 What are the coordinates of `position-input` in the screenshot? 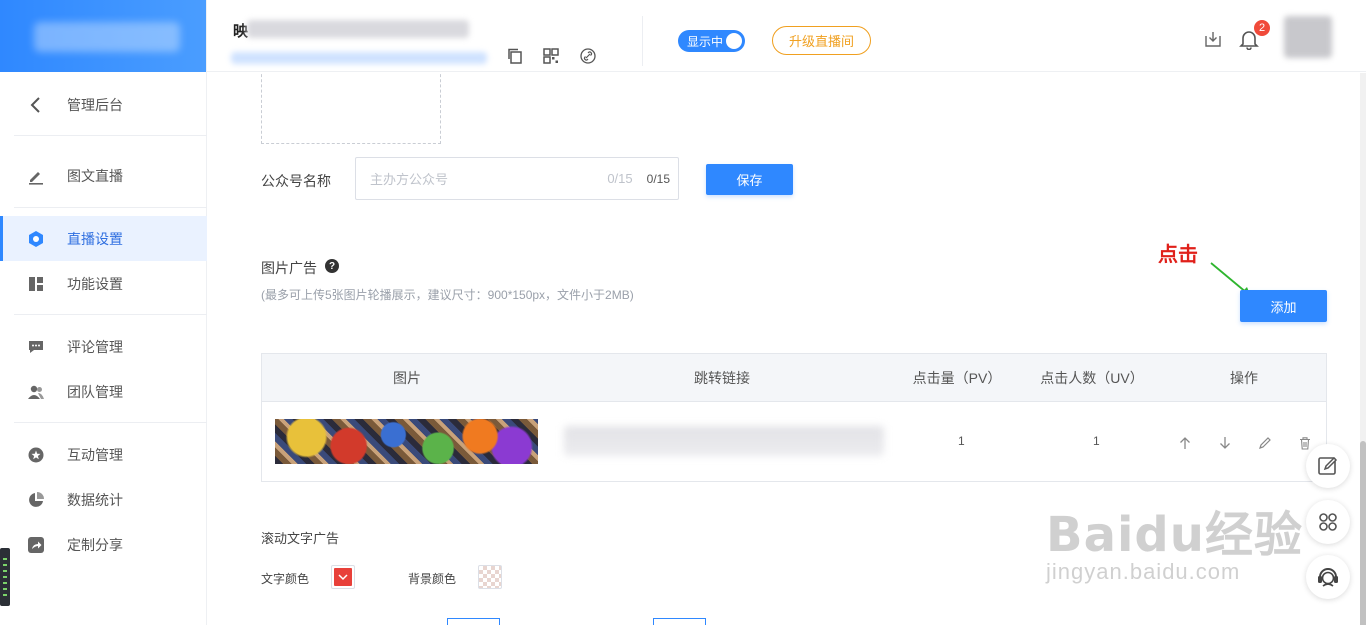 It's located at (473, 621).